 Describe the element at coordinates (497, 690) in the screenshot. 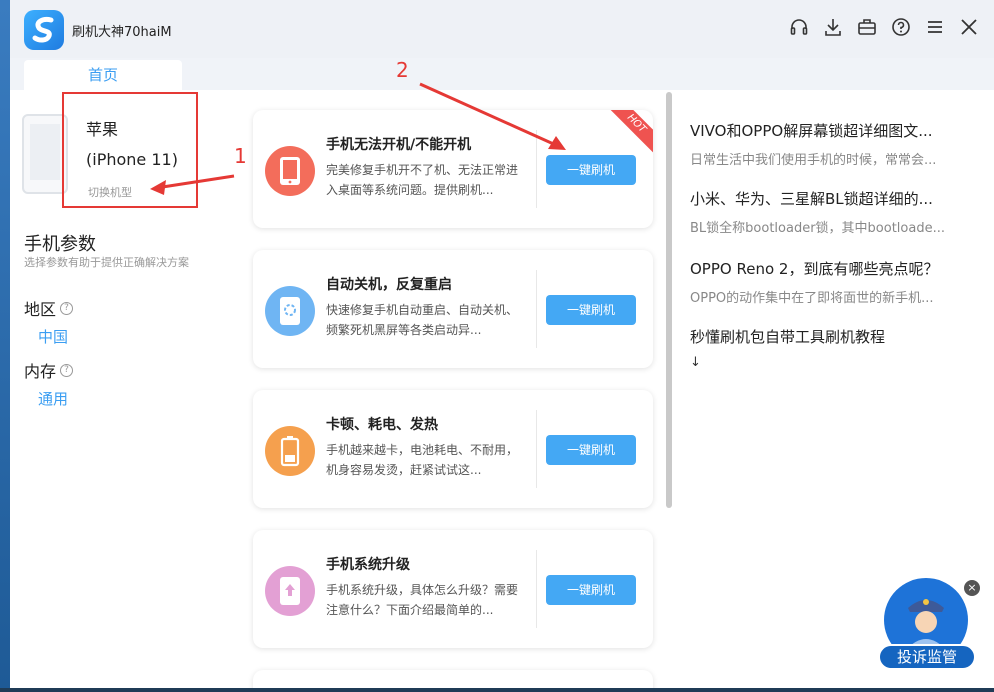

I see `taskbar` at that location.